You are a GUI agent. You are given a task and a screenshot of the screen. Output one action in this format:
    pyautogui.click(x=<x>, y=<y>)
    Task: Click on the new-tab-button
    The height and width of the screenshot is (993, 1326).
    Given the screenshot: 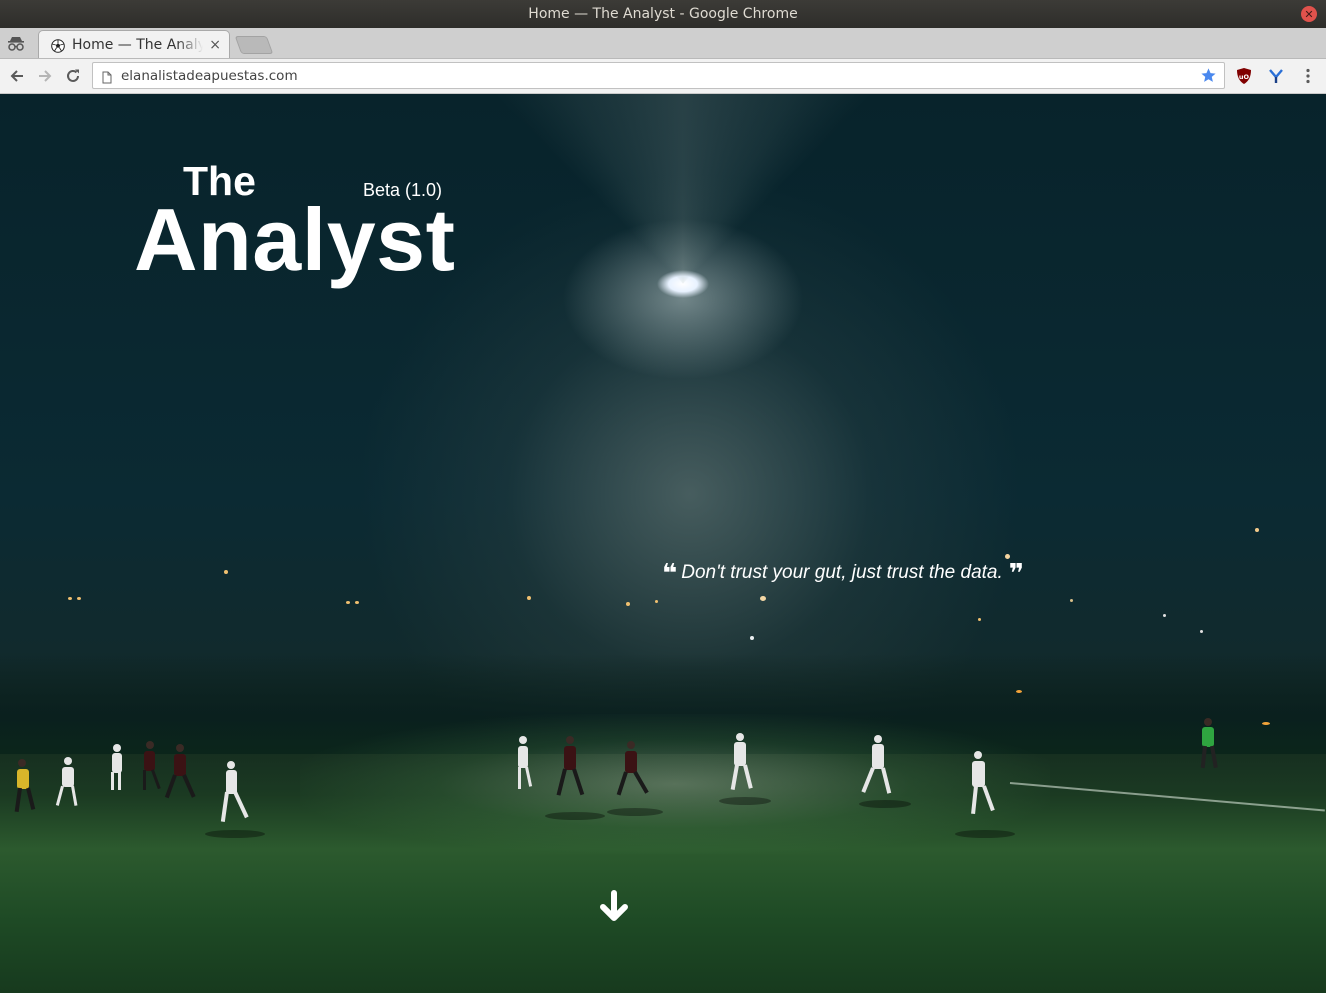 What is the action you would take?
    pyautogui.click(x=254, y=45)
    